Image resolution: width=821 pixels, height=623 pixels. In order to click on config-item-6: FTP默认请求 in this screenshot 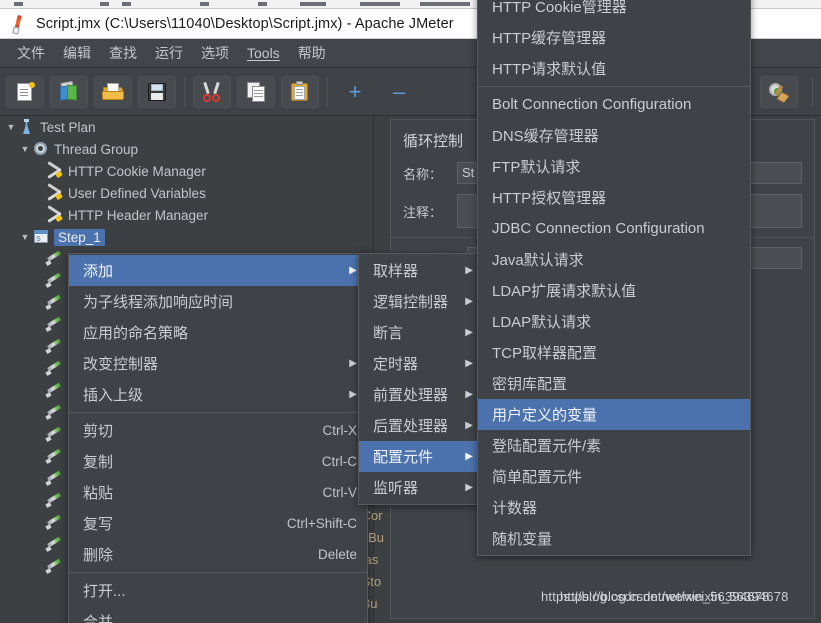, I will do `click(614, 166)`.